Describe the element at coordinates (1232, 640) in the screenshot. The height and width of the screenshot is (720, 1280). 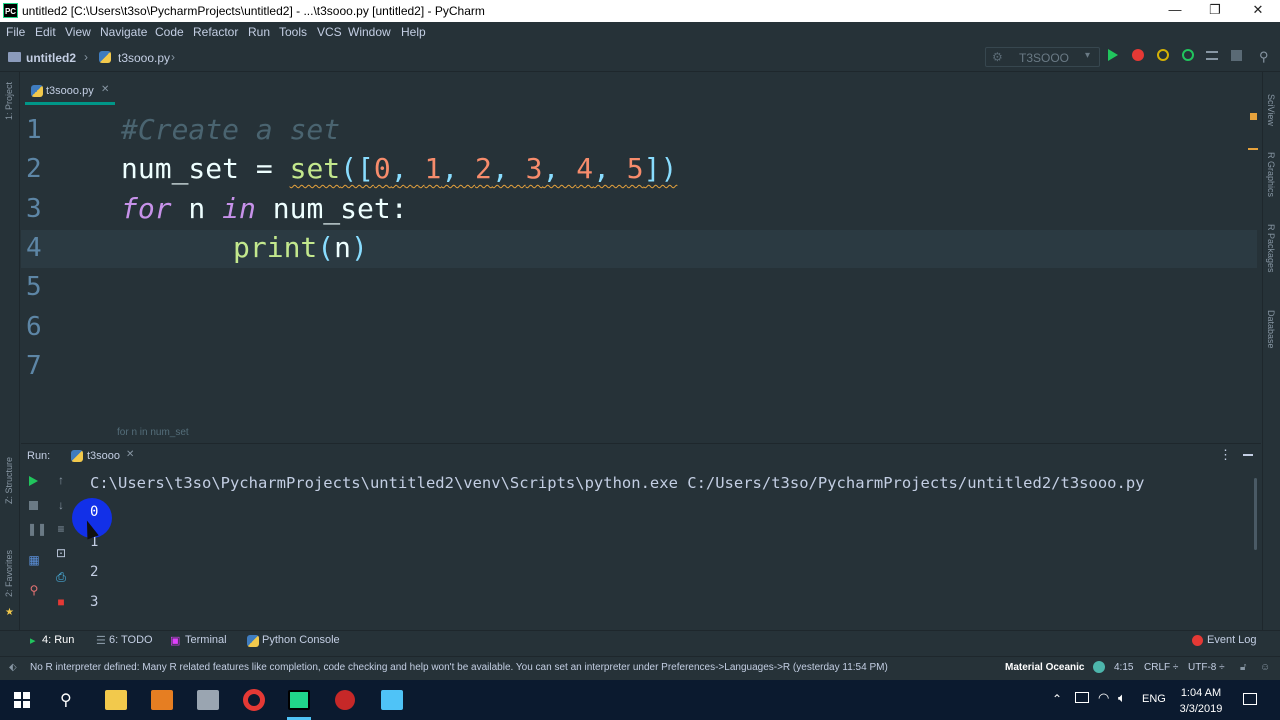
I see `tab-event-log: Event Log` at that location.